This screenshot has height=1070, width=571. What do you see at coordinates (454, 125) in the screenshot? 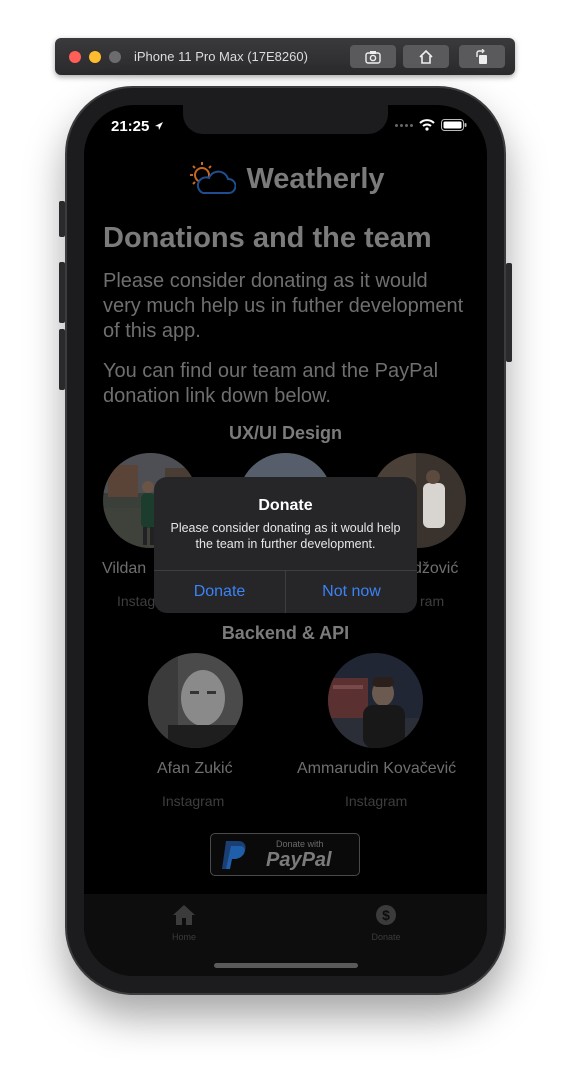
I see `battery-icon` at bounding box center [454, 125].